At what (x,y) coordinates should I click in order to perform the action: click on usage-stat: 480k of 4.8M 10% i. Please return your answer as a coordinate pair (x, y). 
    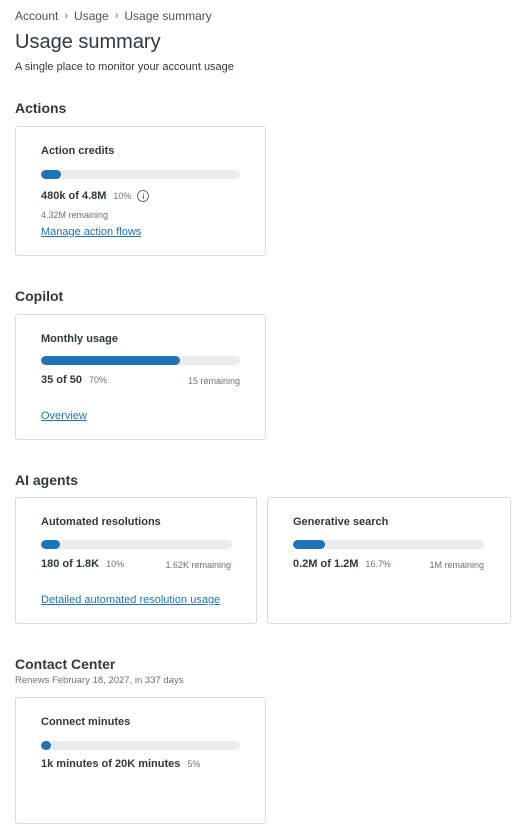
    Looking at the image, I should click on (95, 196).